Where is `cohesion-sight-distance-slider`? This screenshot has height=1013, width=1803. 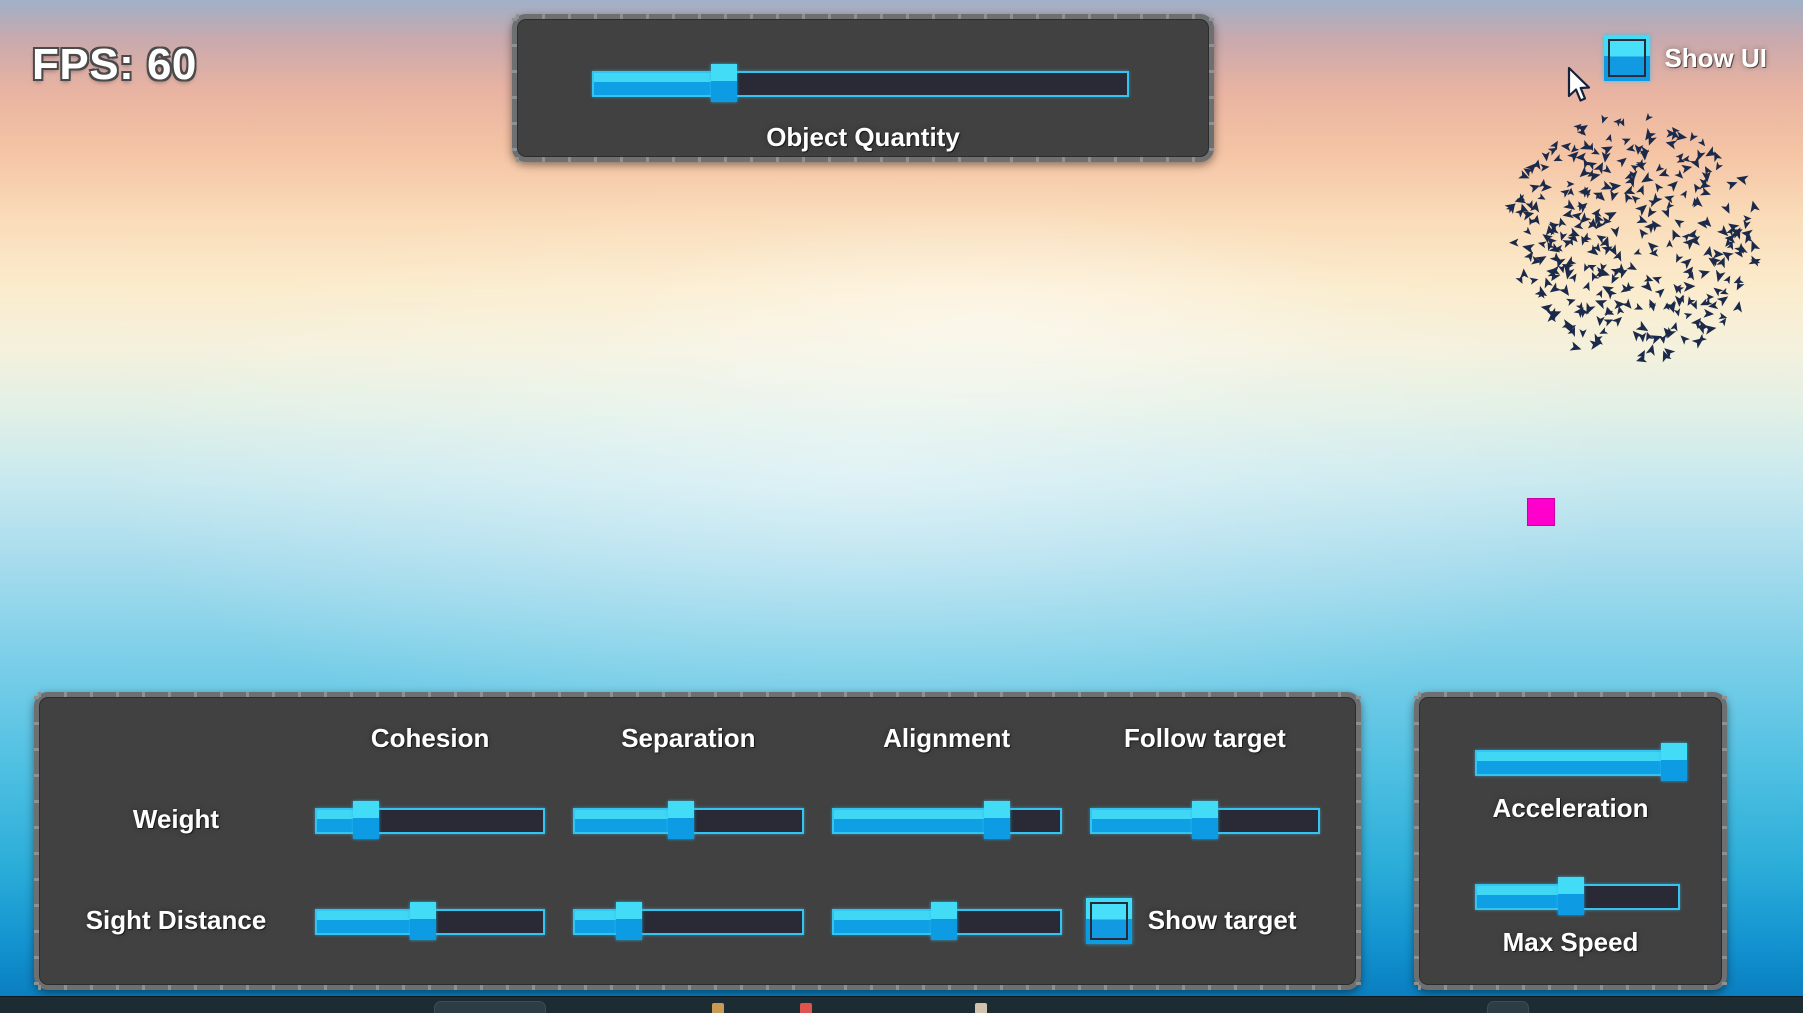 cohesion-sight-distance-slider is located at coordinates (430, 920).